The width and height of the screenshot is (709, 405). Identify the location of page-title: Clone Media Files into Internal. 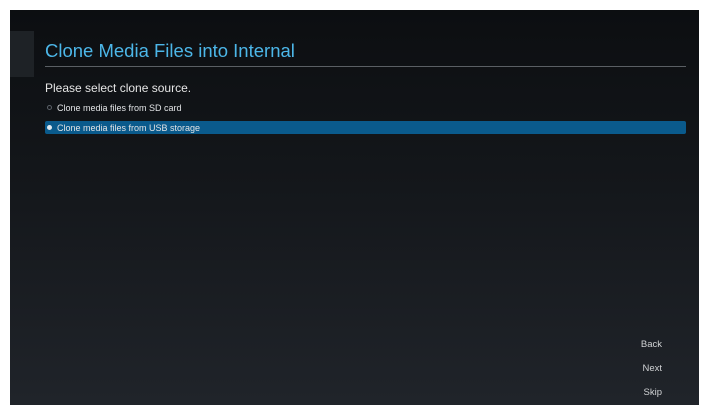
(170, 50).